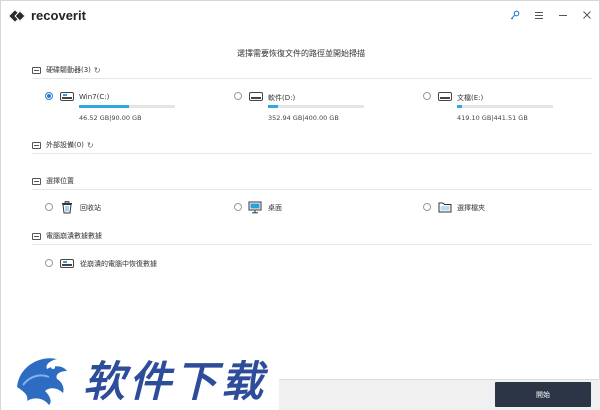  I want to click on section-external-label: 外部設備(0), so click(65, 145).